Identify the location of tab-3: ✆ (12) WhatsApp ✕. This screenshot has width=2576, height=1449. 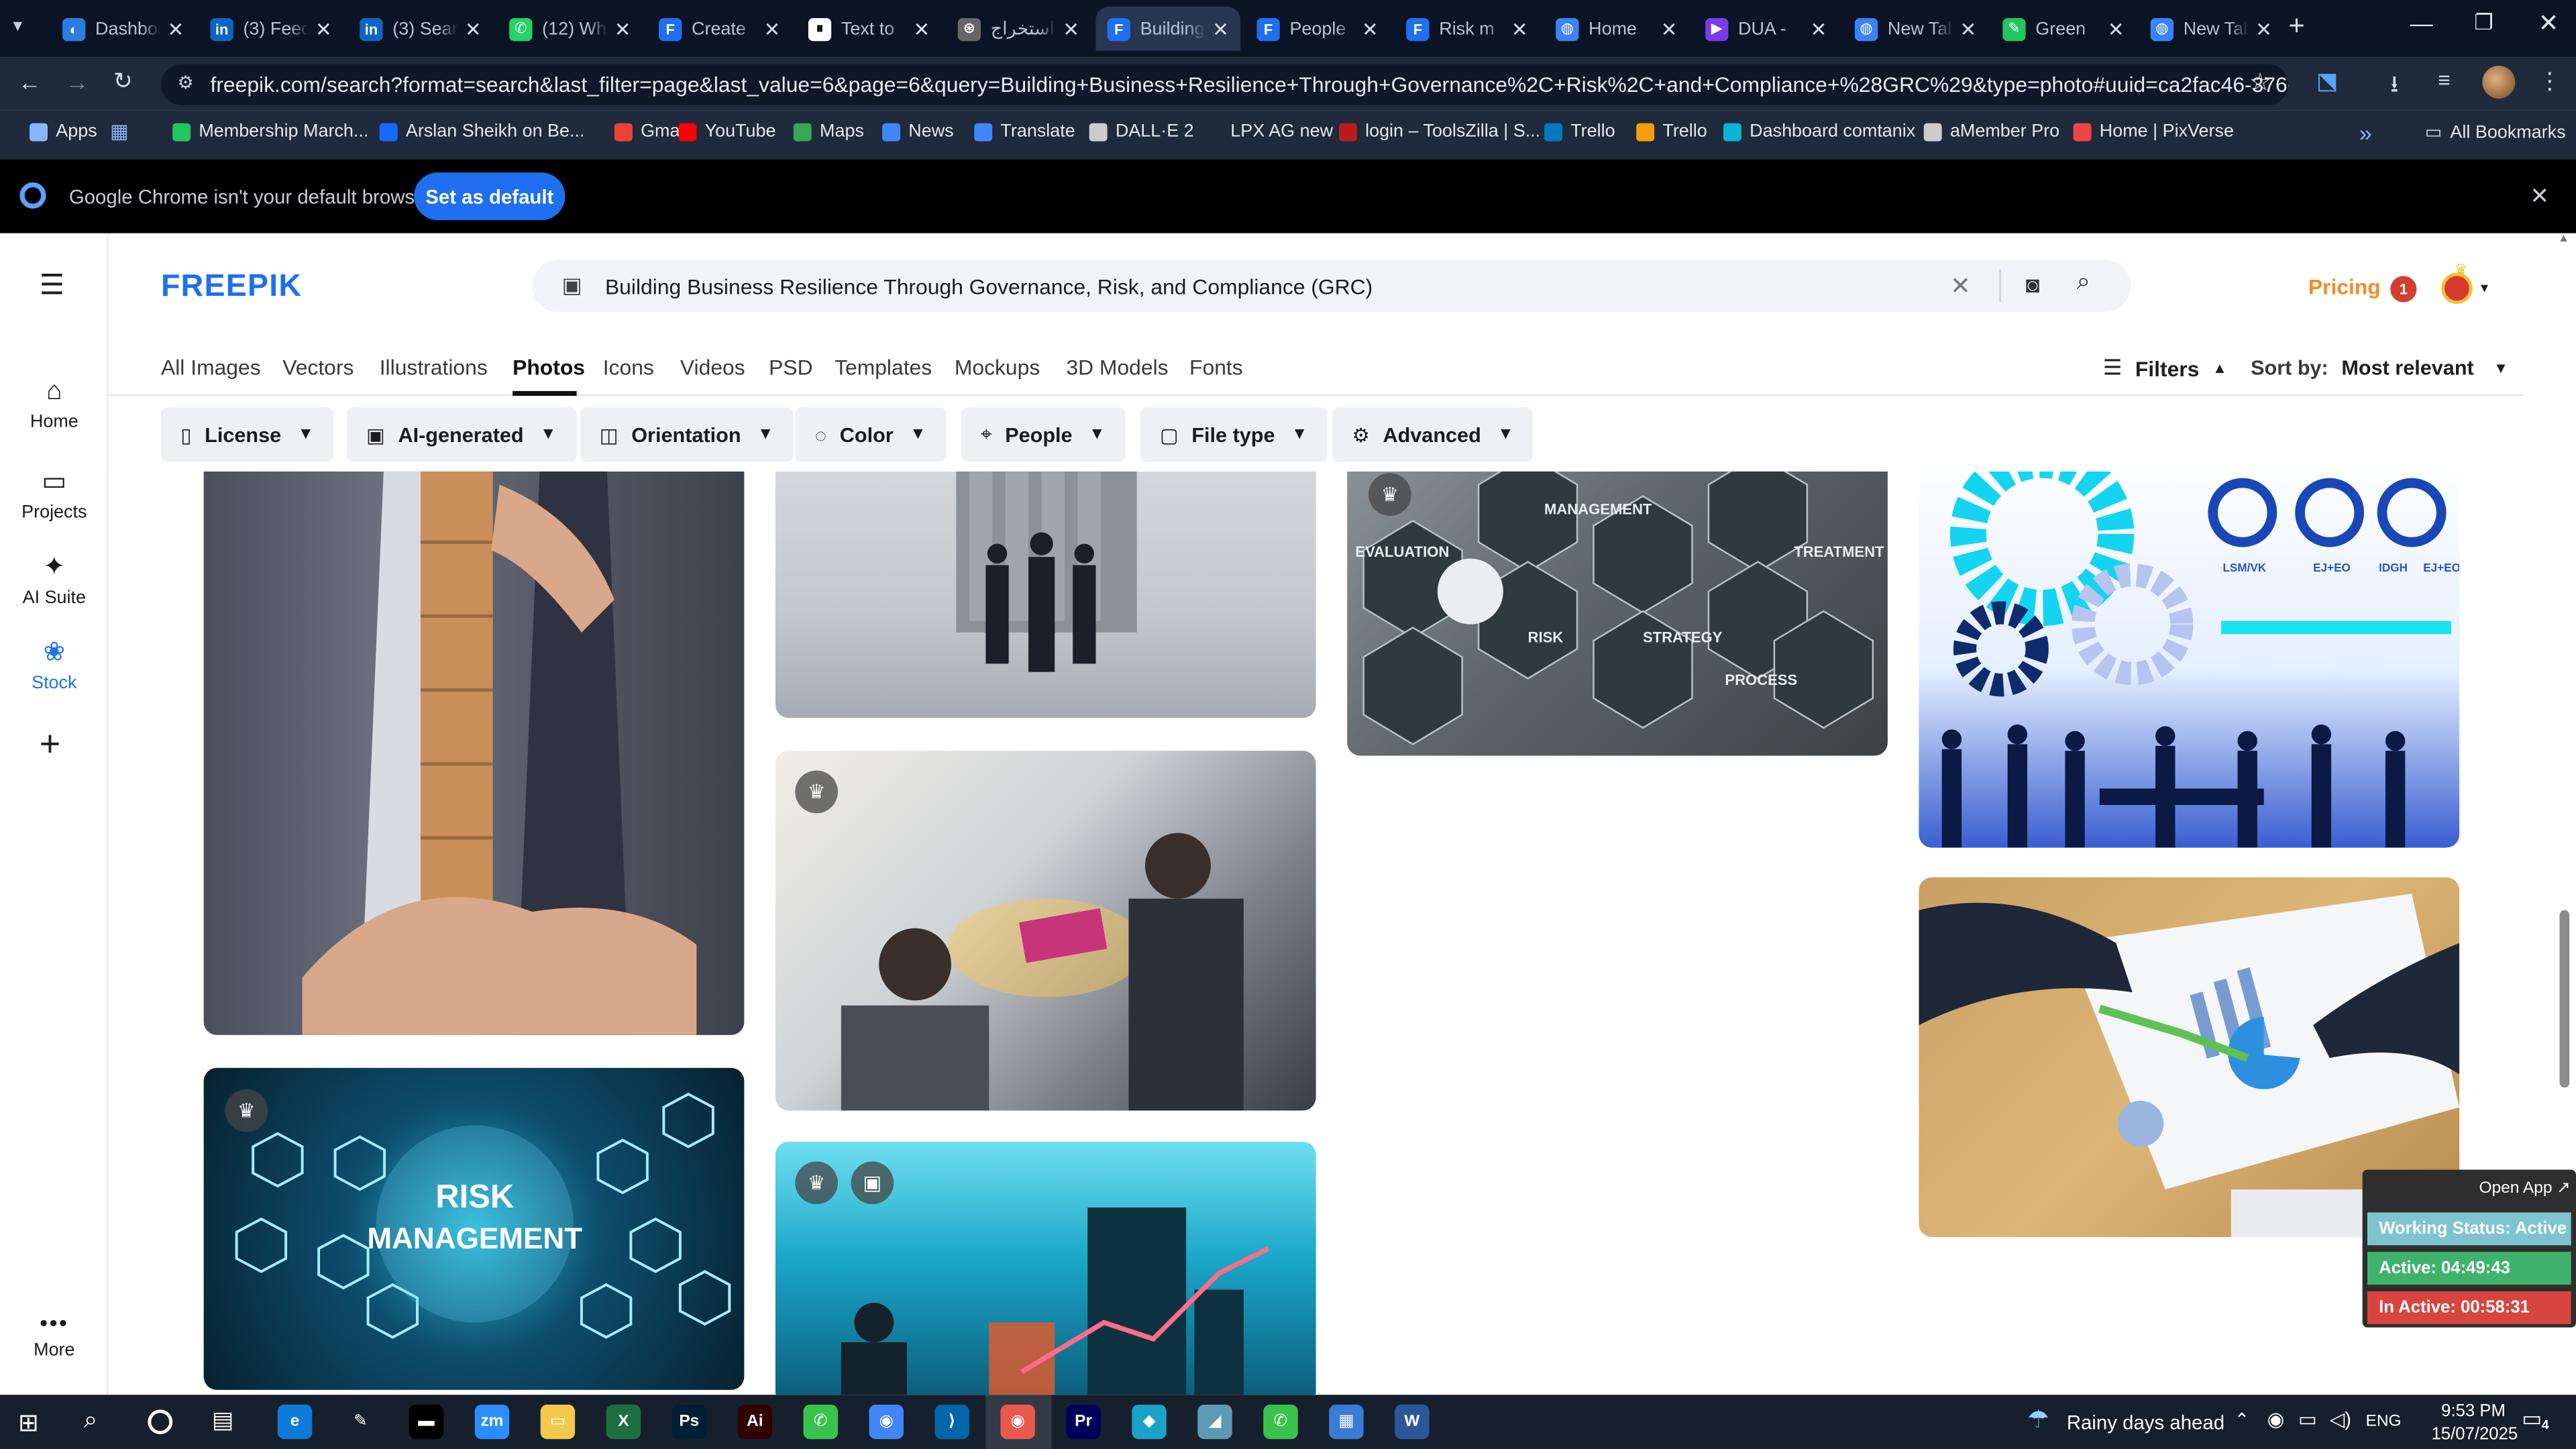
(570, 29).